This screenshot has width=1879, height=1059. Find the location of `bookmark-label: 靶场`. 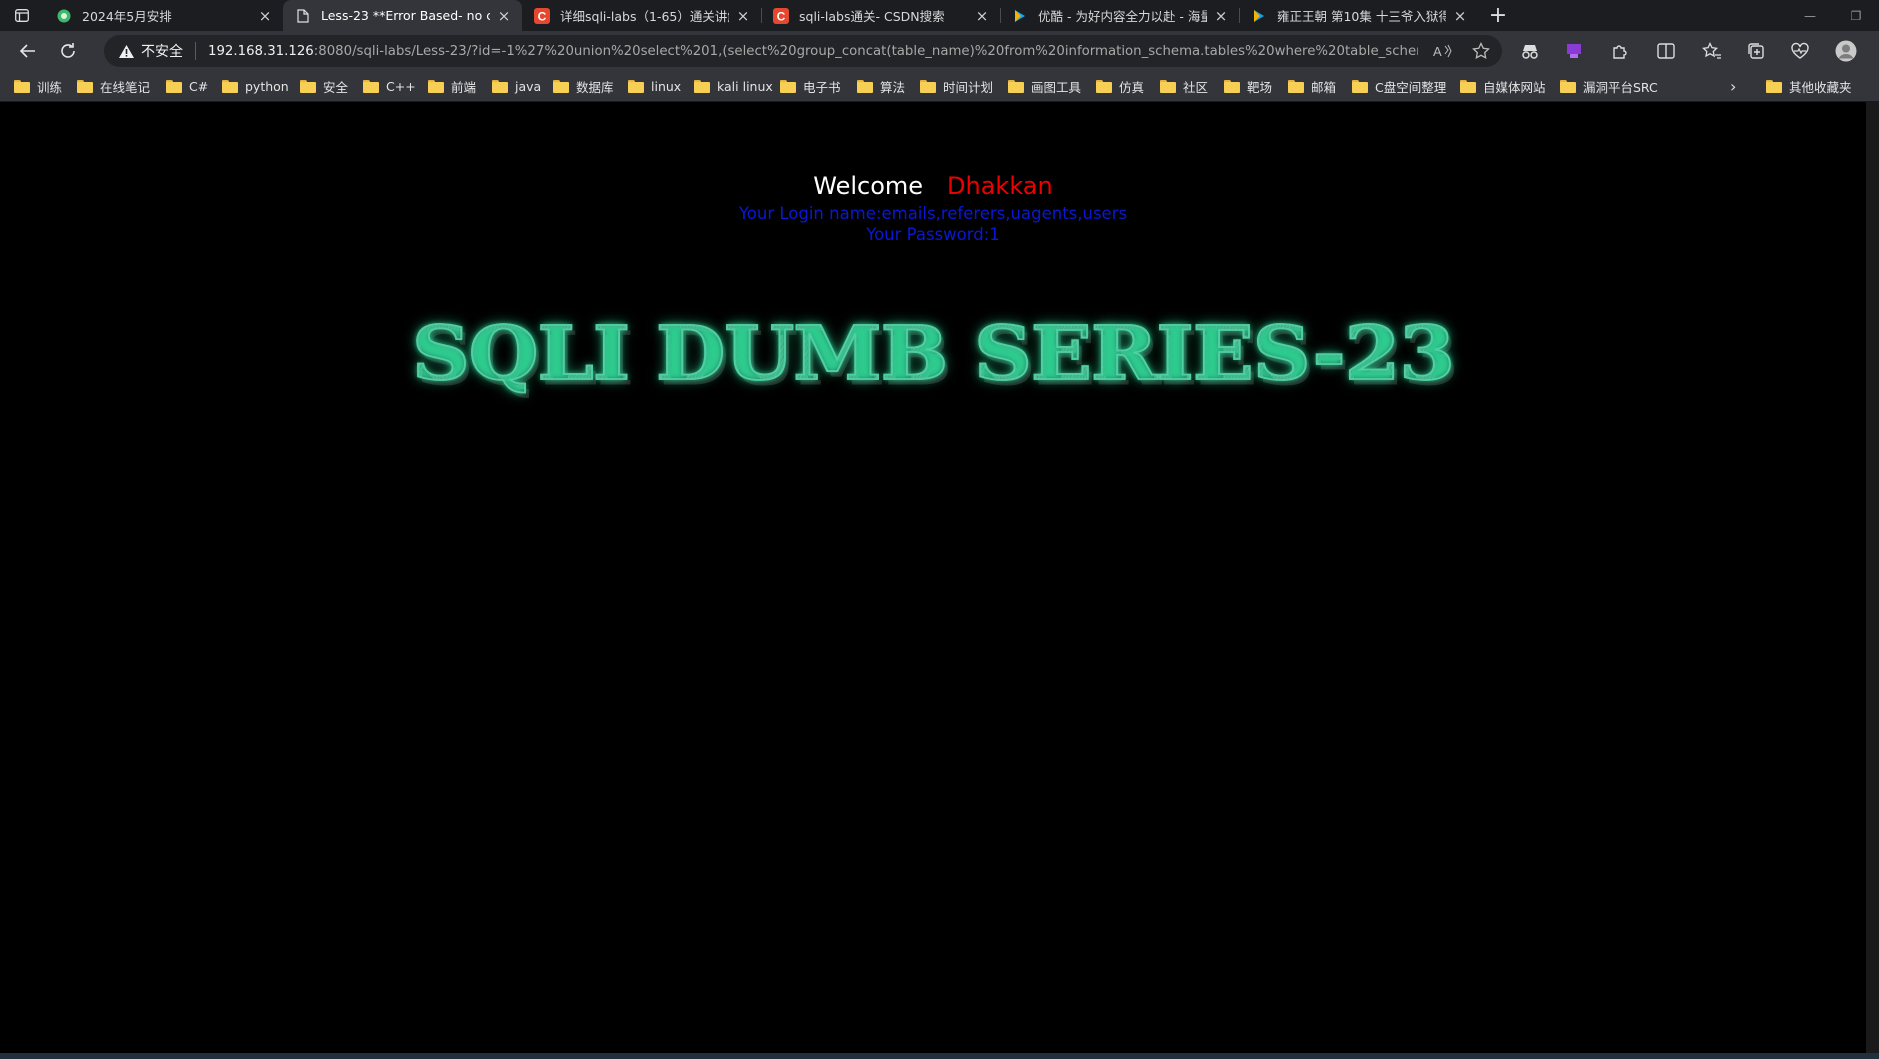

bookmark-label: 靶场 is located at coordinates (1260, 87).